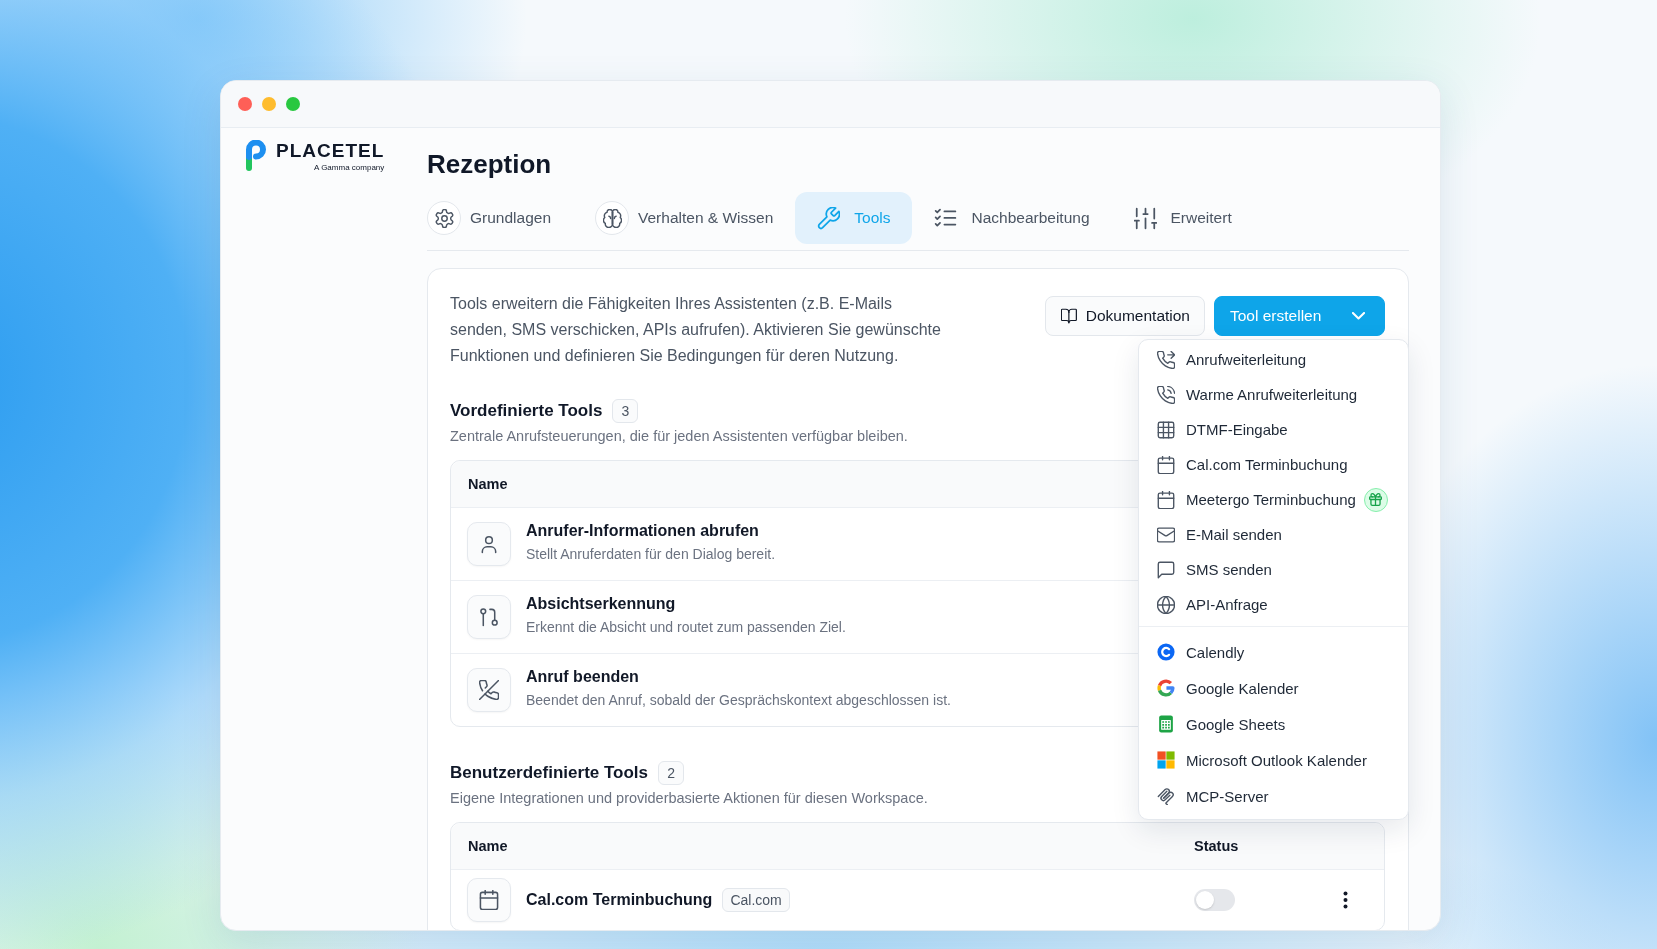  Describe the element at coordinates (1358, 316) in the screenshot. I see `chevron-down-icon` at that location.